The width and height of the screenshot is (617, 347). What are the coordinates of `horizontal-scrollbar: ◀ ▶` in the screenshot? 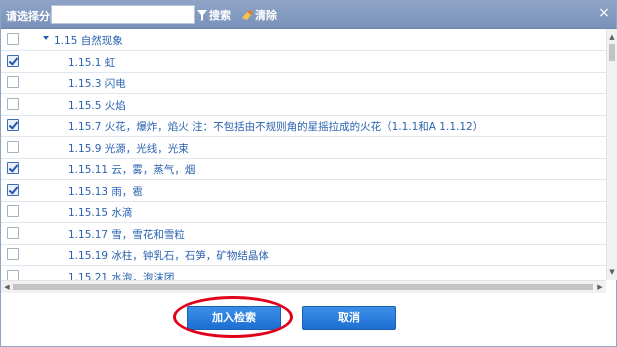 It's located at (303, 286).